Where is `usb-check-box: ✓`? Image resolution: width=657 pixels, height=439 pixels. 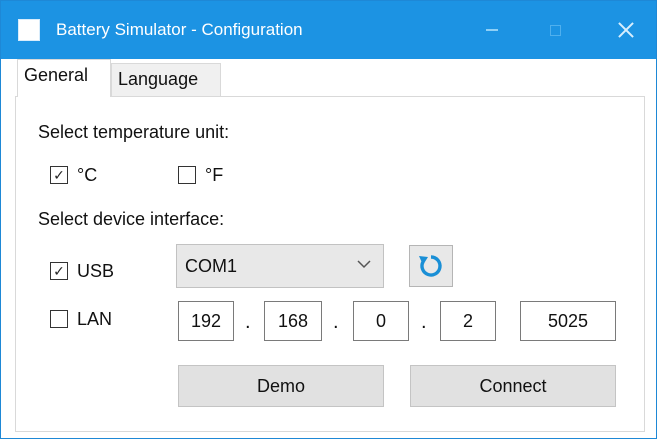 usb-check-box: ✓ is located at coordinates (59, 271).